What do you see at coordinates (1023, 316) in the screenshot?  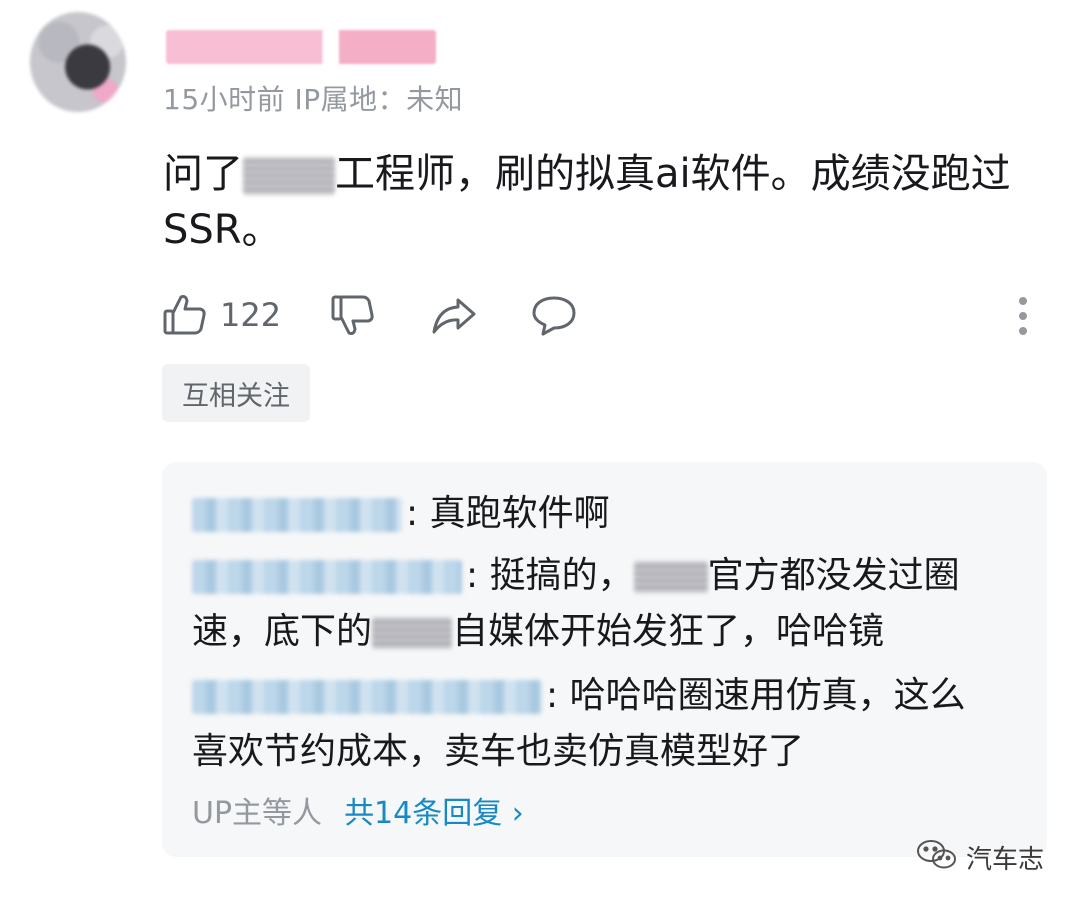 I see `more-vertical-icon` at bounding box center [1023, 316].